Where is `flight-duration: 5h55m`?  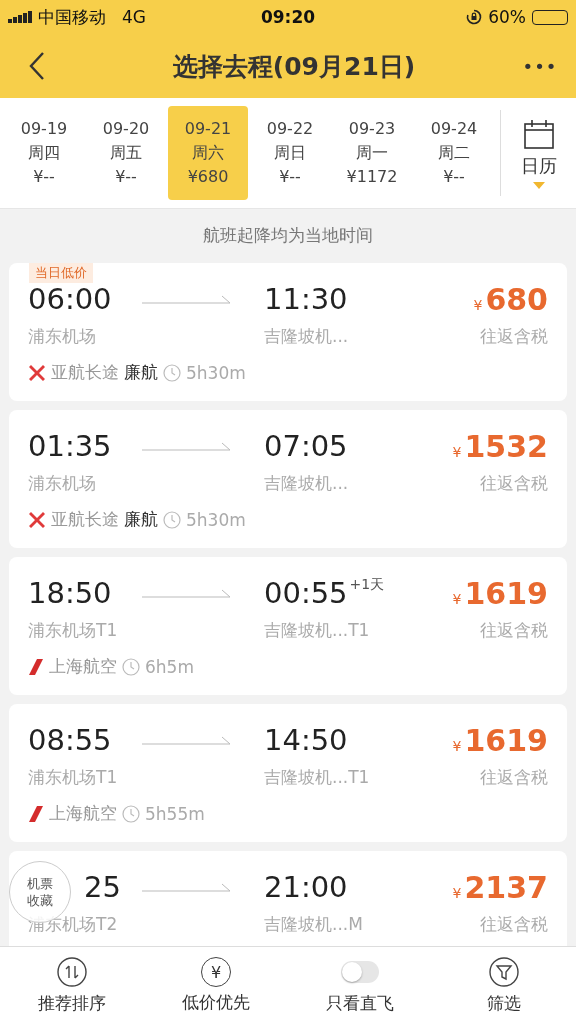 flight-duration: 5h55m is located at coordinates (175, 813).